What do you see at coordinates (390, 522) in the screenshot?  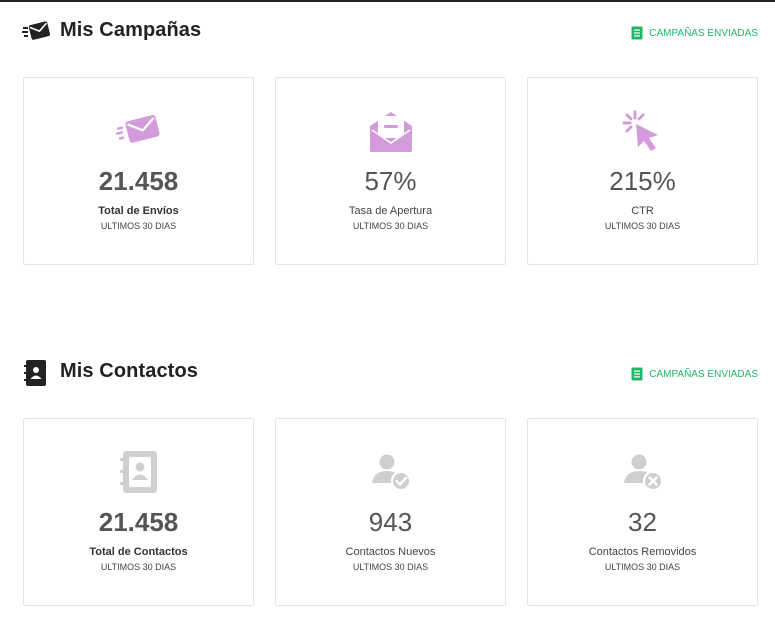 I see `new-contacts-value: 943` at bounding box center [390, 522].